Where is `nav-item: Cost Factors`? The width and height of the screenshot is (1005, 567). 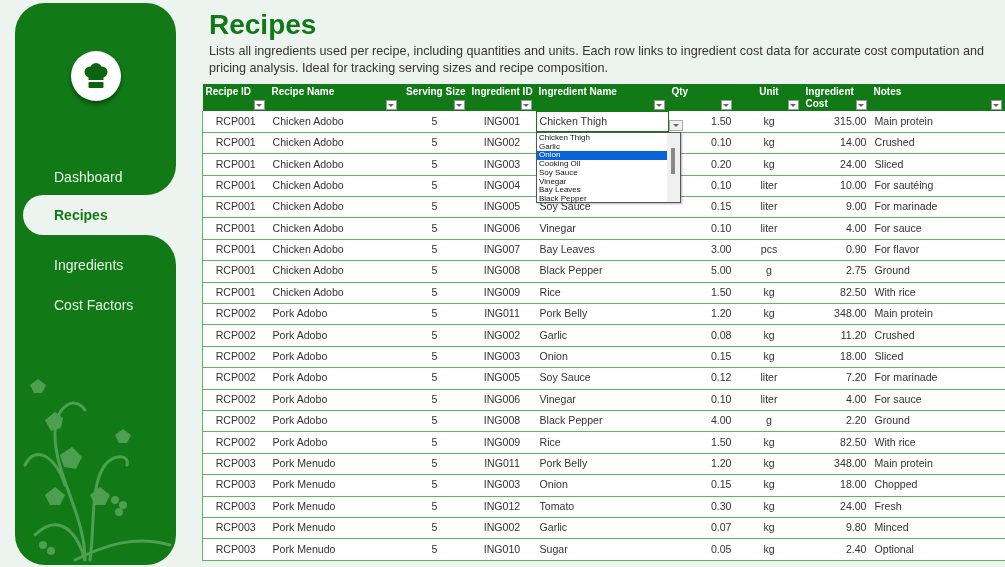
nav-item: Cost Factors is located at coordinates (95, 305).